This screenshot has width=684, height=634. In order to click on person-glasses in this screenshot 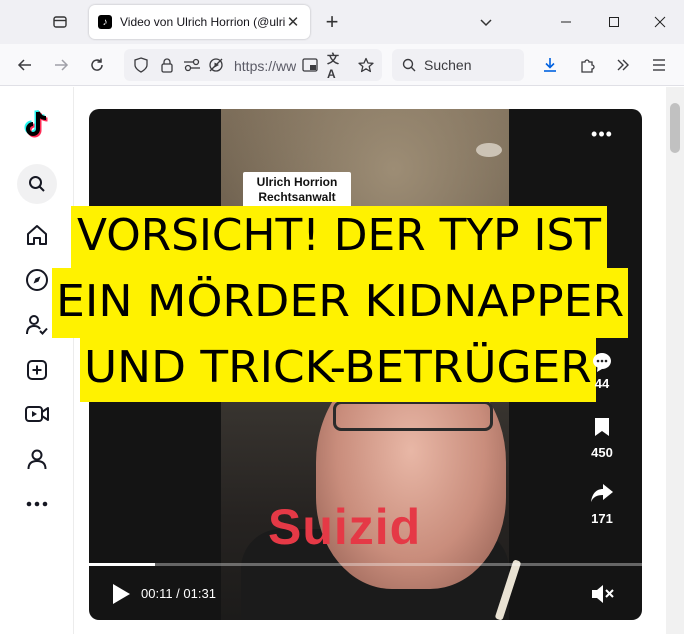, I will do `click(413, 416)`.